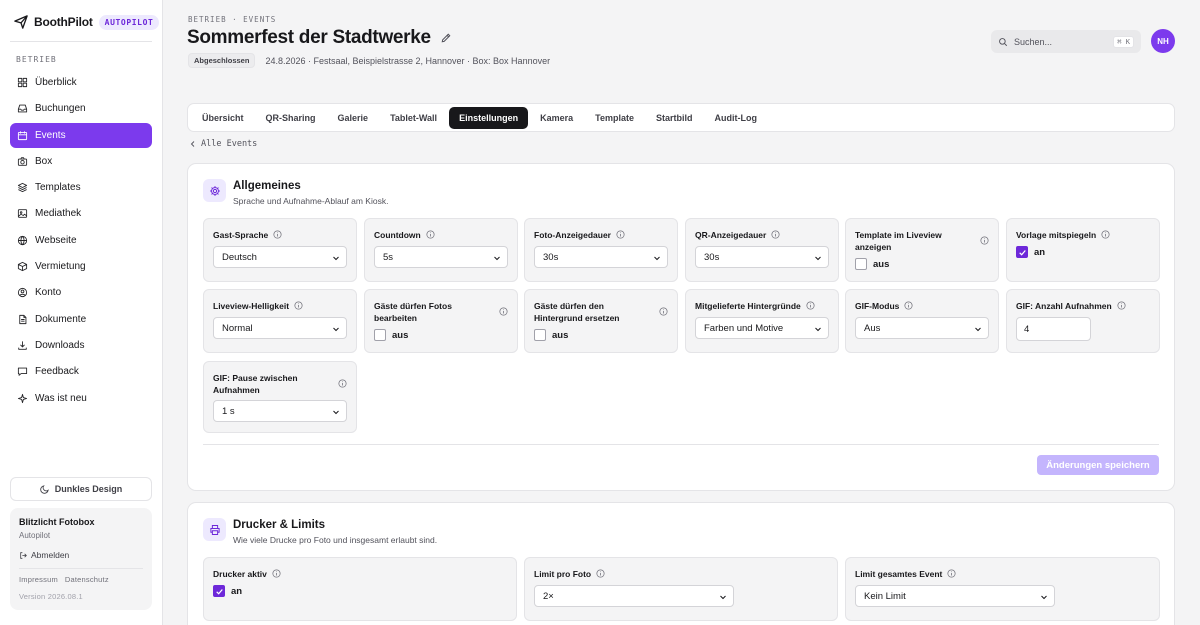 Image resolution: width=1200 pixels, height=625 pixels. What do you see at coordinates (81, 292) in the screenshot?
I see `sidebar-item-konto: Konto` at bounding box center [81, 292].